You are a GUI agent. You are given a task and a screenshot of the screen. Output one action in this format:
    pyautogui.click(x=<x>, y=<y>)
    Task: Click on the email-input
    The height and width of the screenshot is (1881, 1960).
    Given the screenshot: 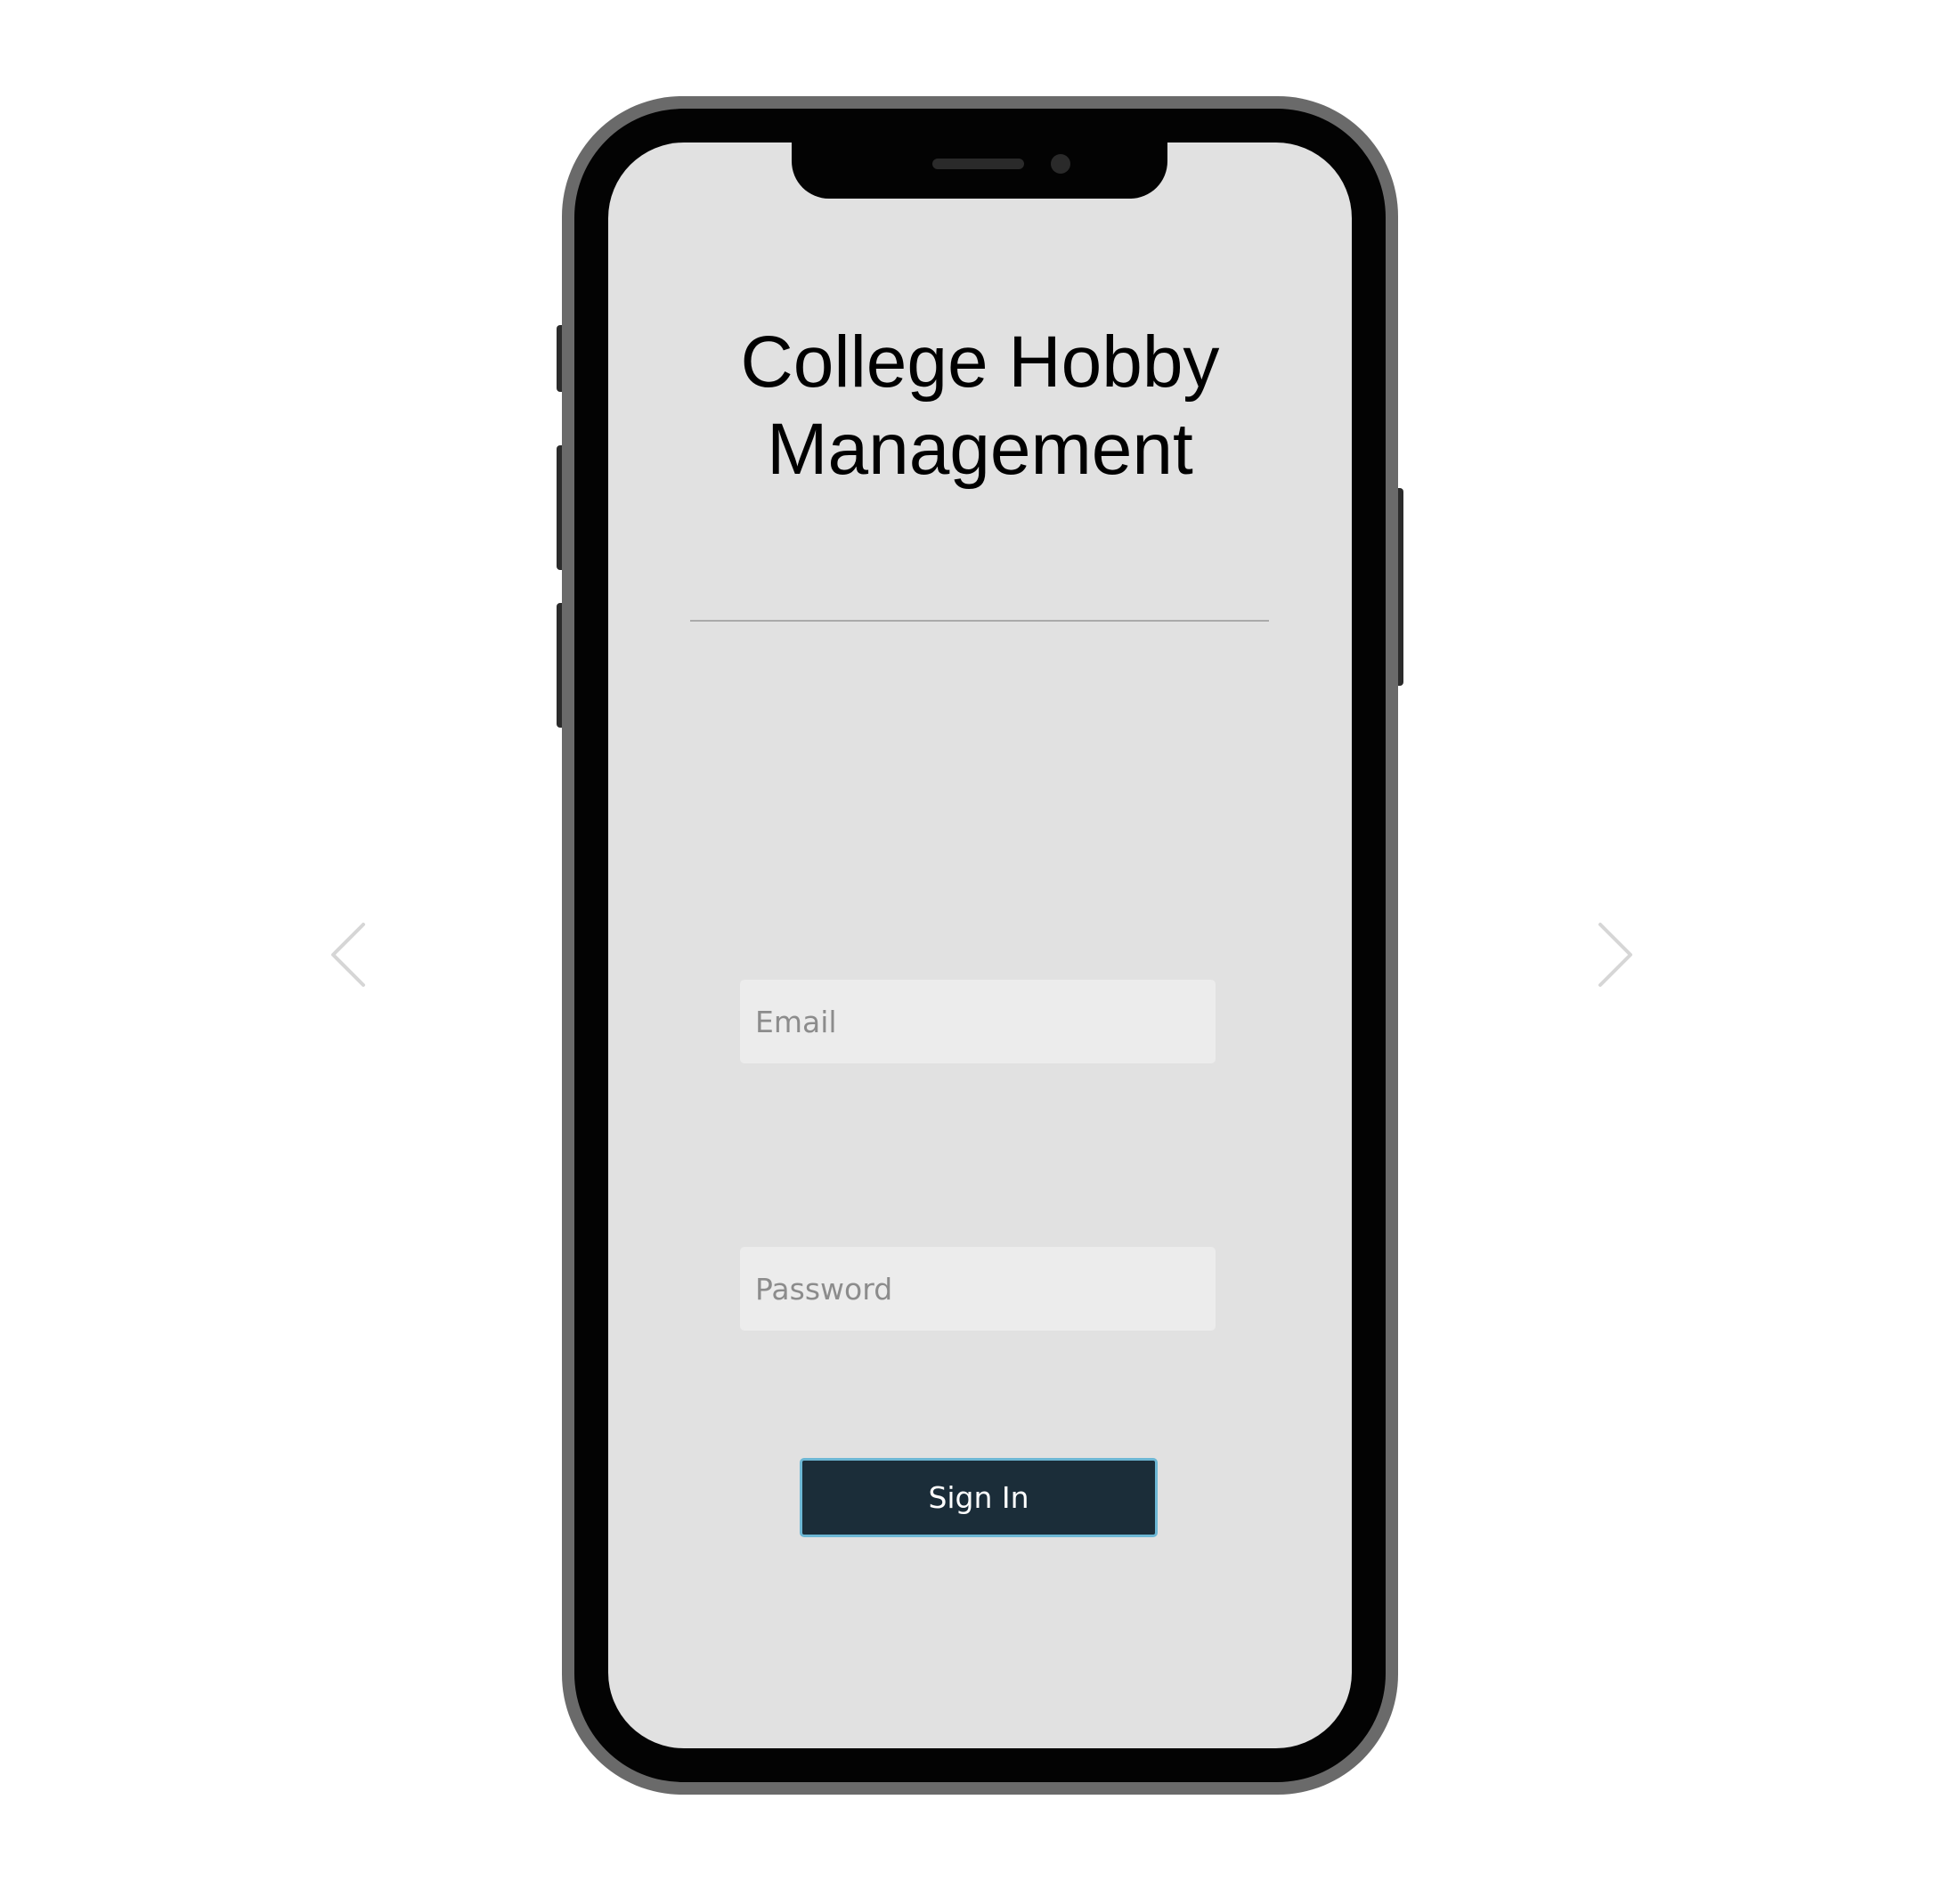 What is the action you would take?
    pyautogui.click(x=978, y=1021)
    